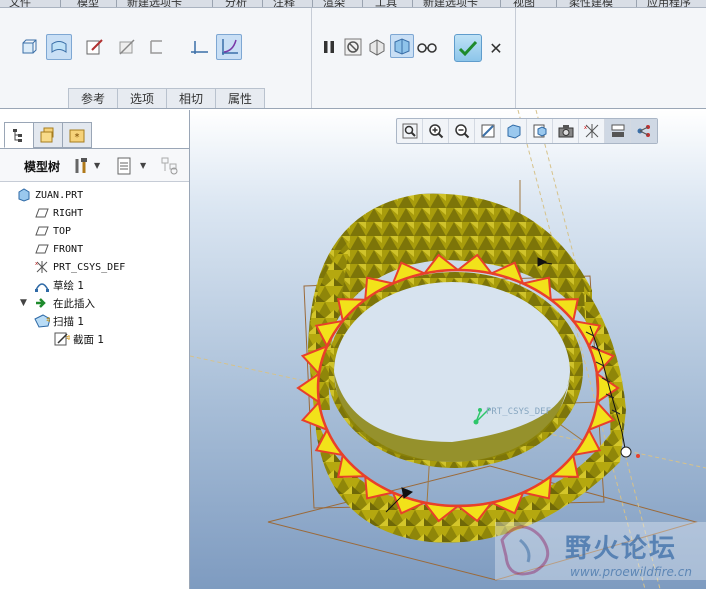 The width and height of the screenshot is (706, 589). I want to click on tree-item-top: TOP, so click(52, 231).